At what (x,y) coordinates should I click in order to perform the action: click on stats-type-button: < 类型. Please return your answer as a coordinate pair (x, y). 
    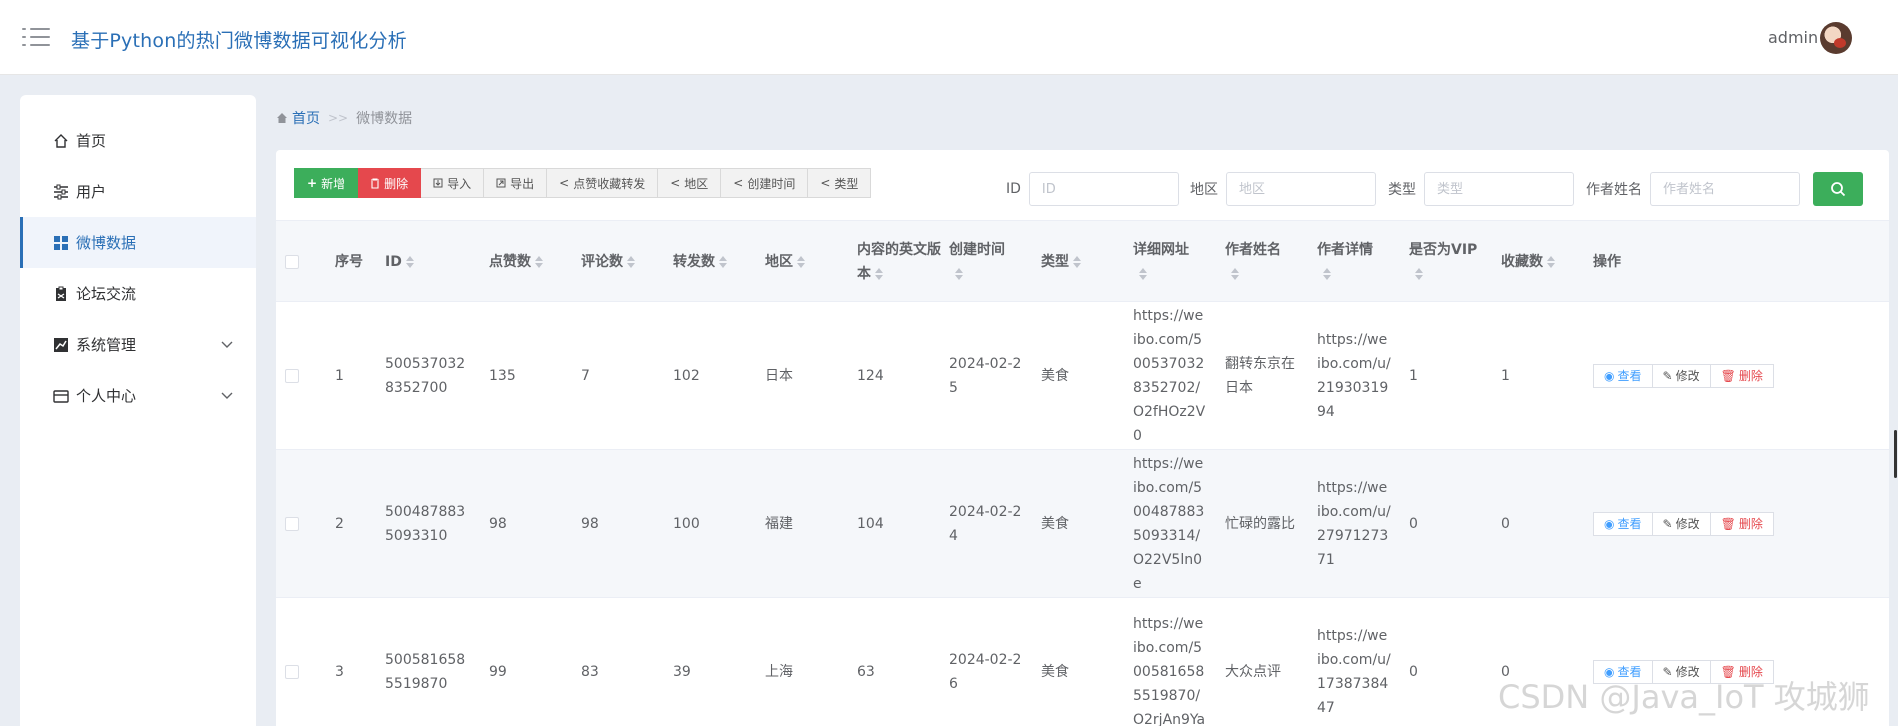
    Looking at the image, I should click on (840, 183).